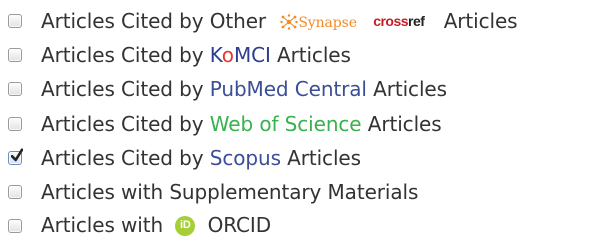 The width and height of the screenshot is (608, 249). I want to click on komci-source-part-o: o, so click(227, 55).